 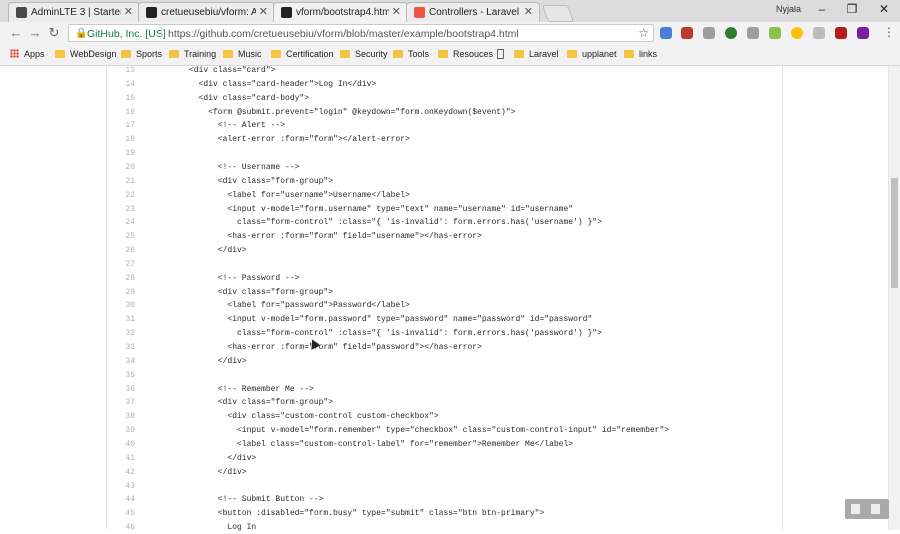 I want to click on minimize-icon: –, so click(x=822, y=9).